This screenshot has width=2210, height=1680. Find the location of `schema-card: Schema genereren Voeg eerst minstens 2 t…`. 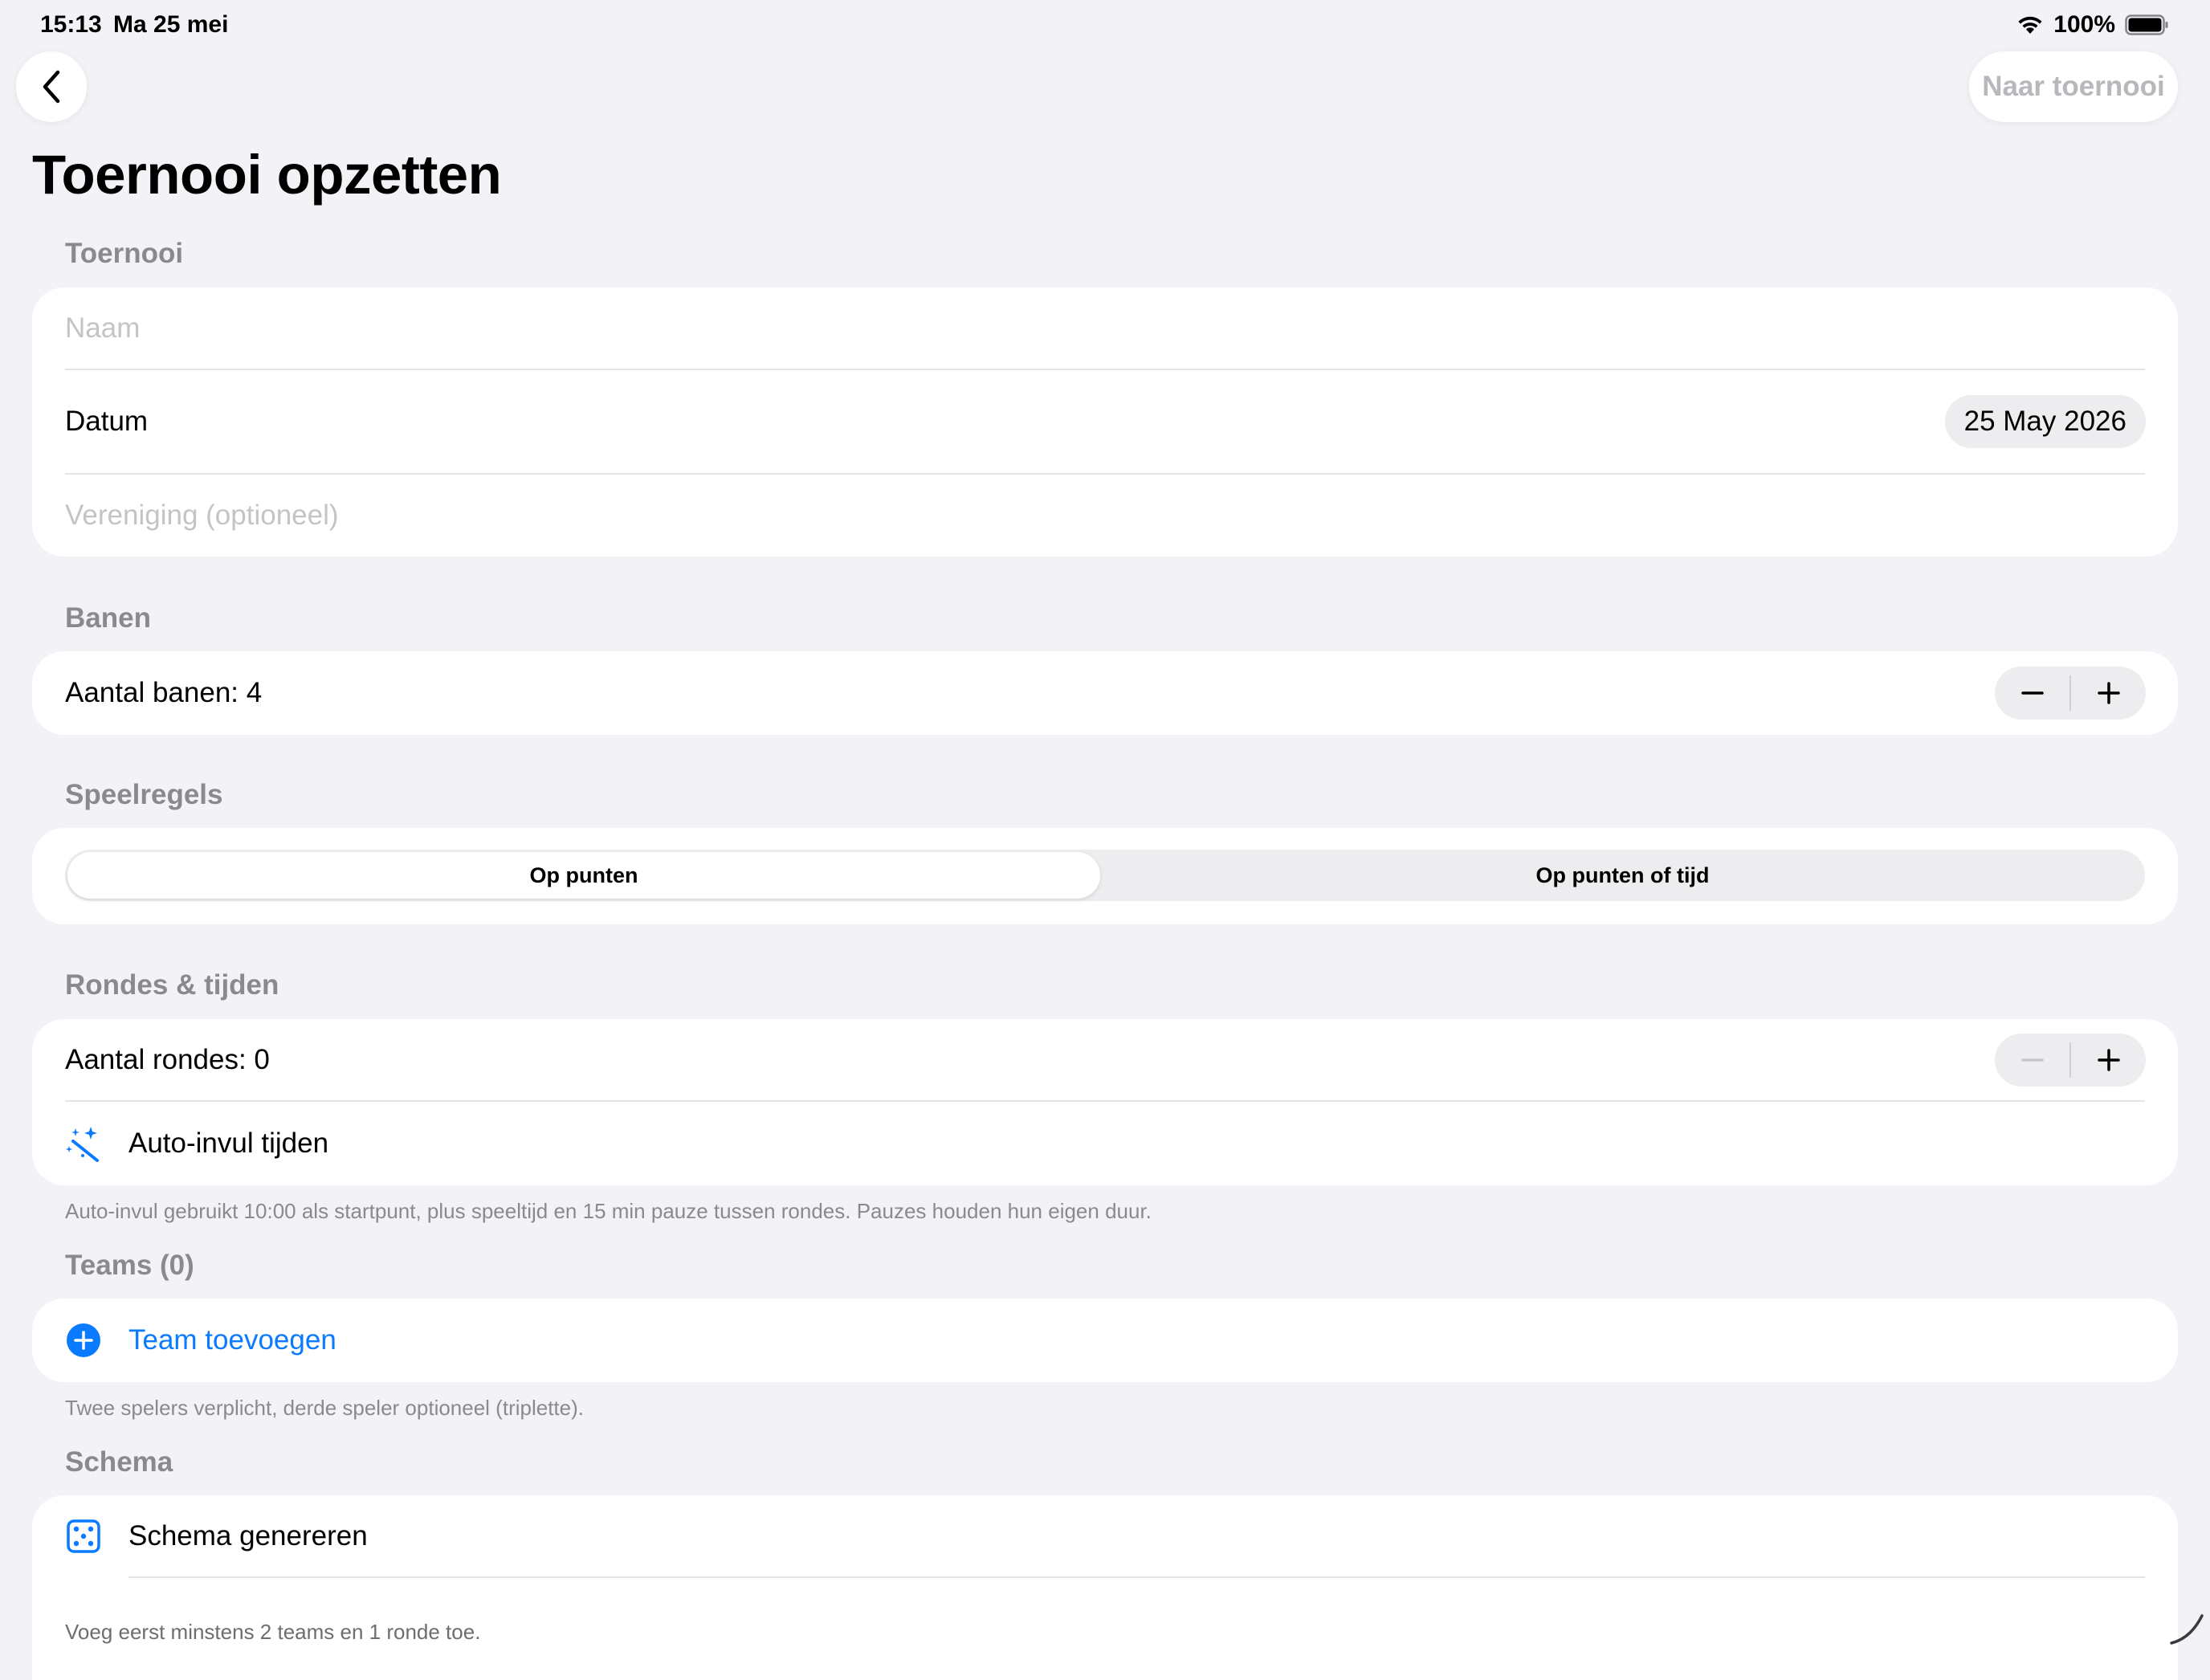

schema-card: Schema genereren Voeg eerst minstens 2 t… is located at coordinates (1105, 1587).